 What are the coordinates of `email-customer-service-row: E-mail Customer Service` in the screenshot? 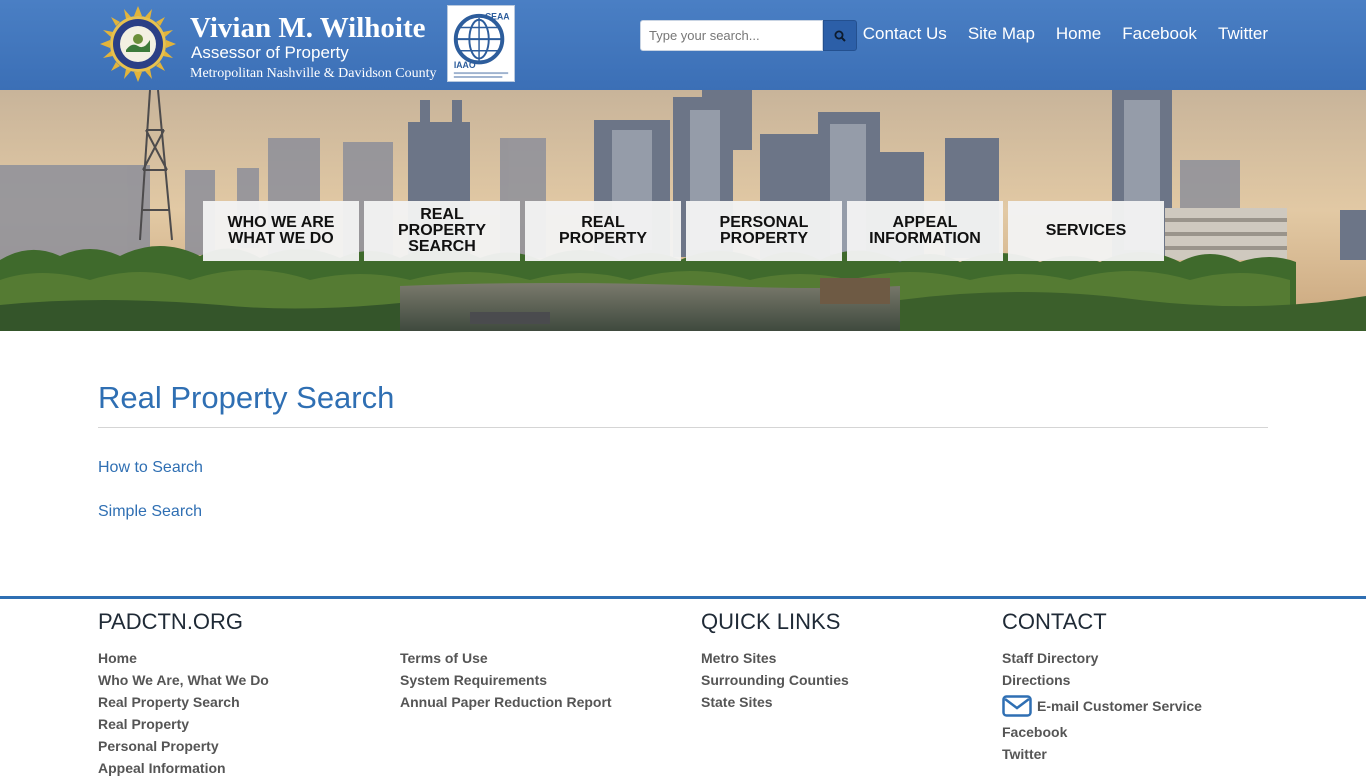 It's located at (1102, 706).